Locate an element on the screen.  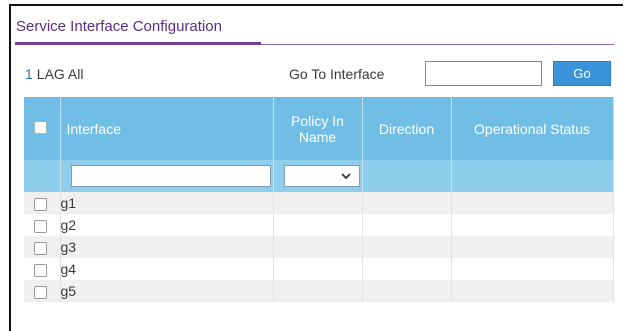
col-header-policy-in-name: Policy In Name is located at coordinates (318, 128).